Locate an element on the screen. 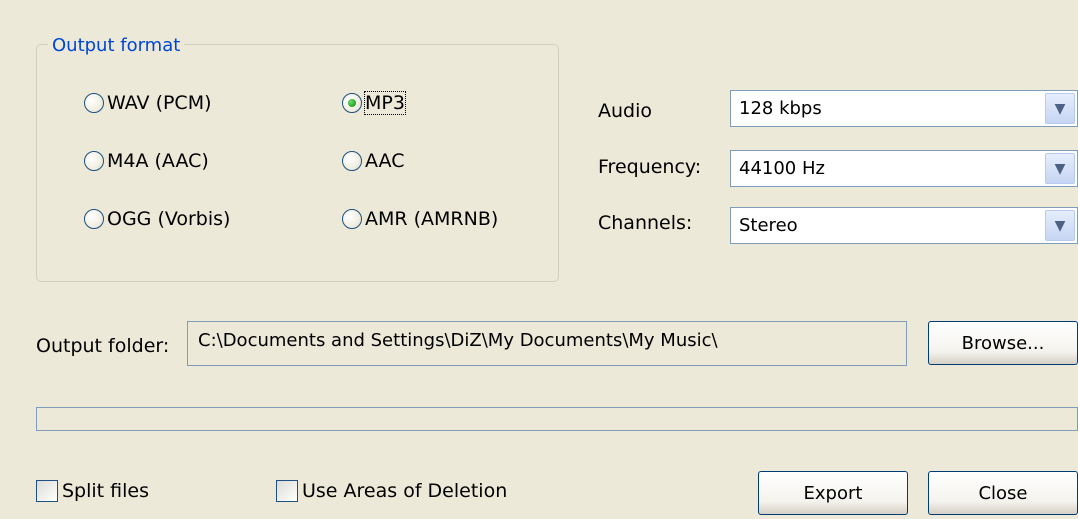 This screenshot has width=1078, height=519. areas-of-deletion-checkbox: Use Areas of Deletion is located at coordinates (391, 491).